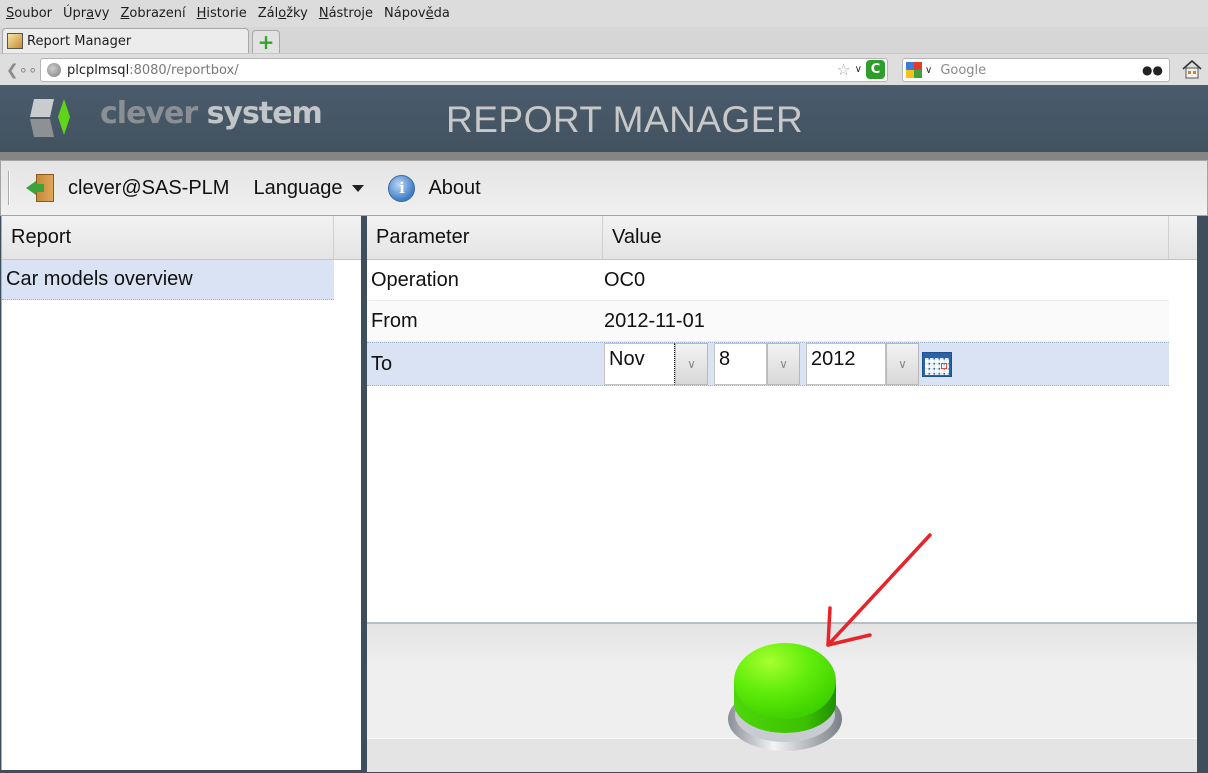 This screenshot has height=773, width=1208. What do you see at coordinates (843, 69) in the screenshot?
I see `star-icon: ☆` at bounding box center [843, 69].